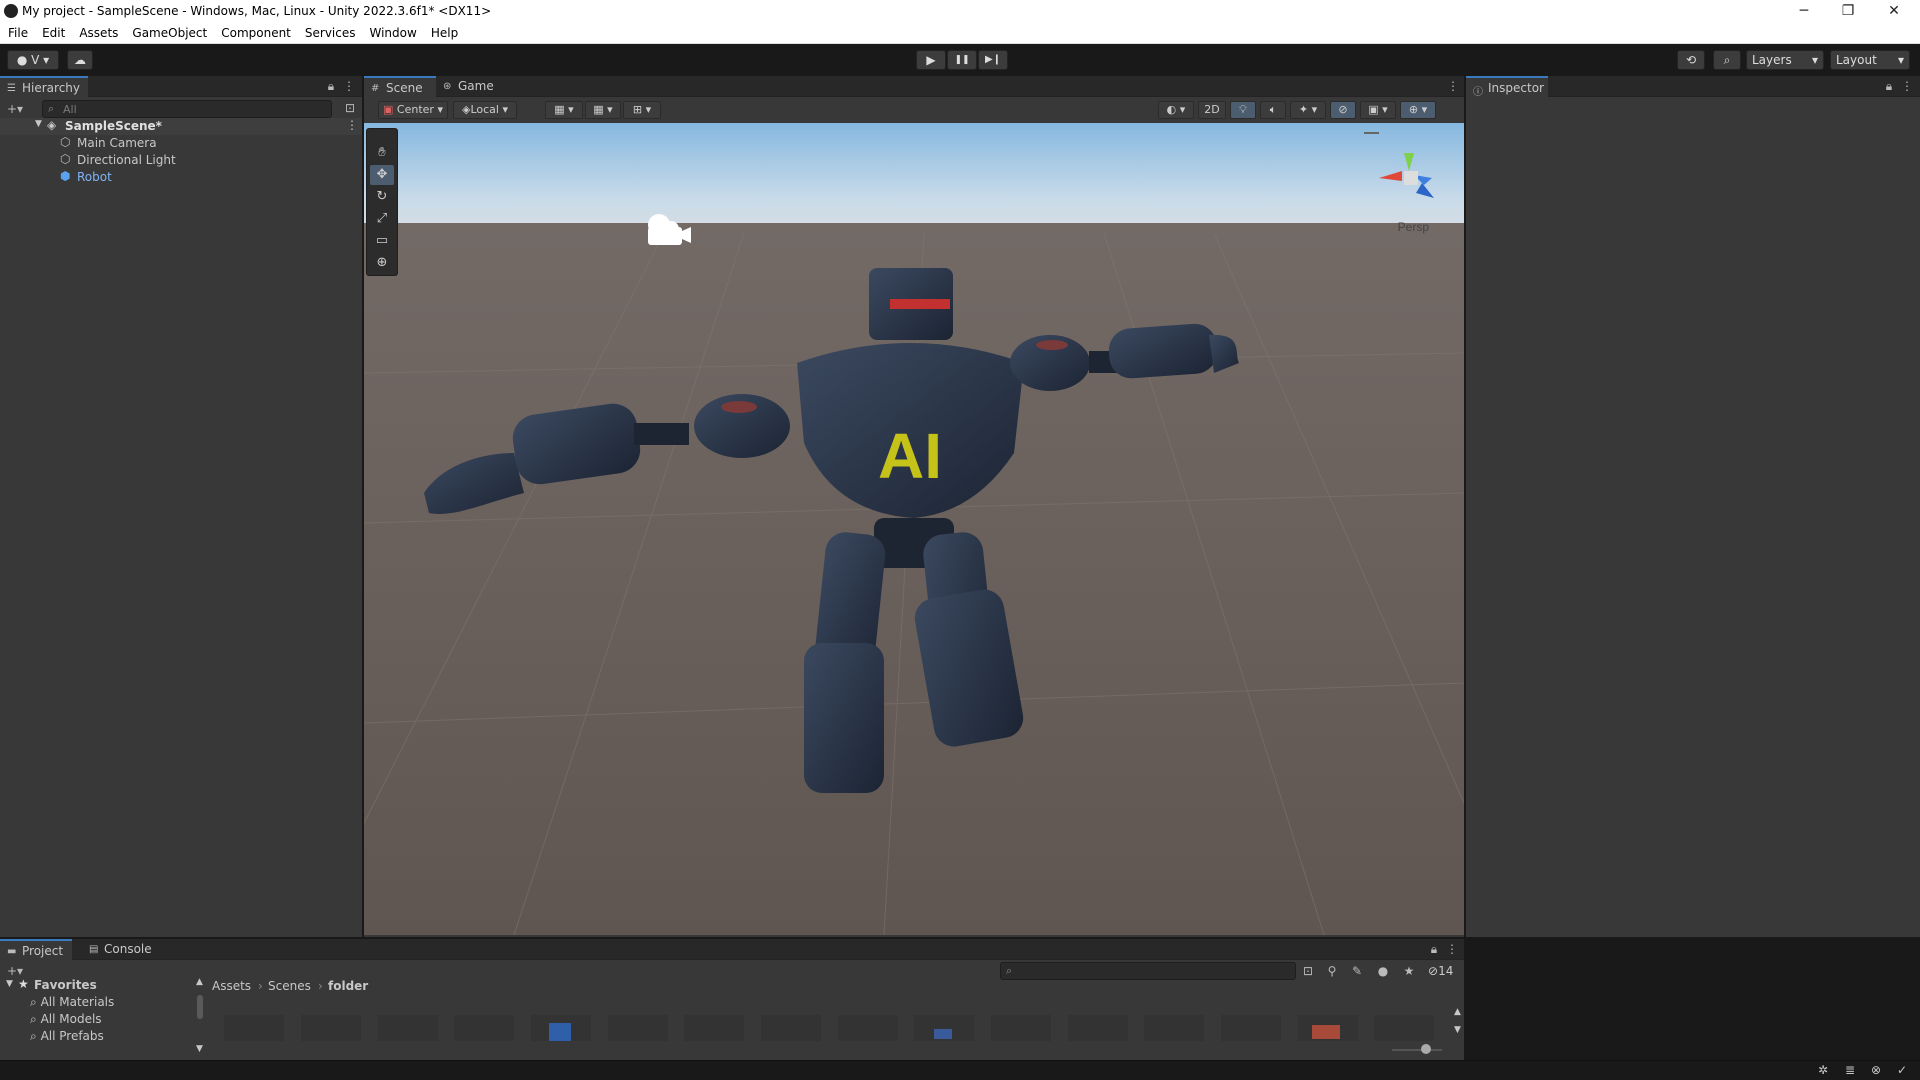 This screenshot has width=1920, height=1080. I want to click on menu-component: Component, so click(255, 31).